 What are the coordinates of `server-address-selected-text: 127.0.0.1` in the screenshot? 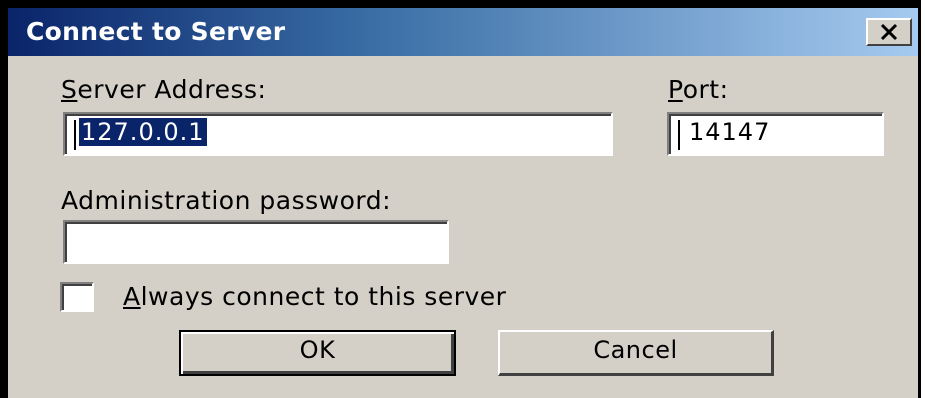 It's located at (143, 132).